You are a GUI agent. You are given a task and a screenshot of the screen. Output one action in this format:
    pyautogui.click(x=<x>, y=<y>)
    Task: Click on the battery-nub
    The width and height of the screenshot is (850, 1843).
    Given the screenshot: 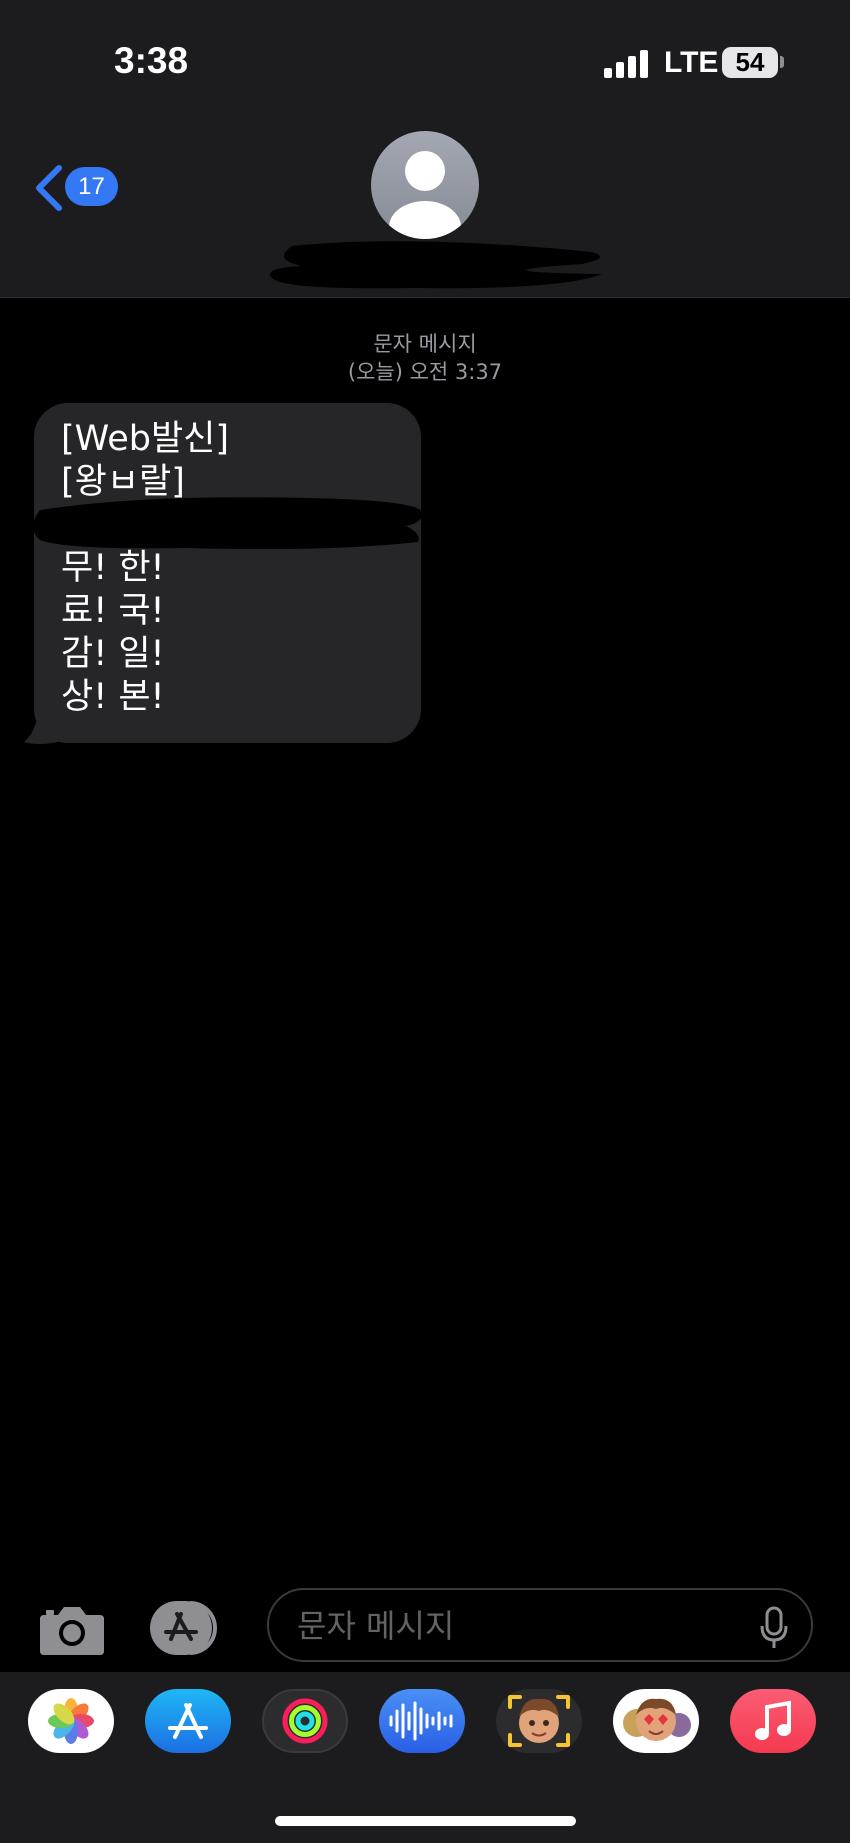 What is the action you would take?
    pyautogui.click(x=782, y=62)
    